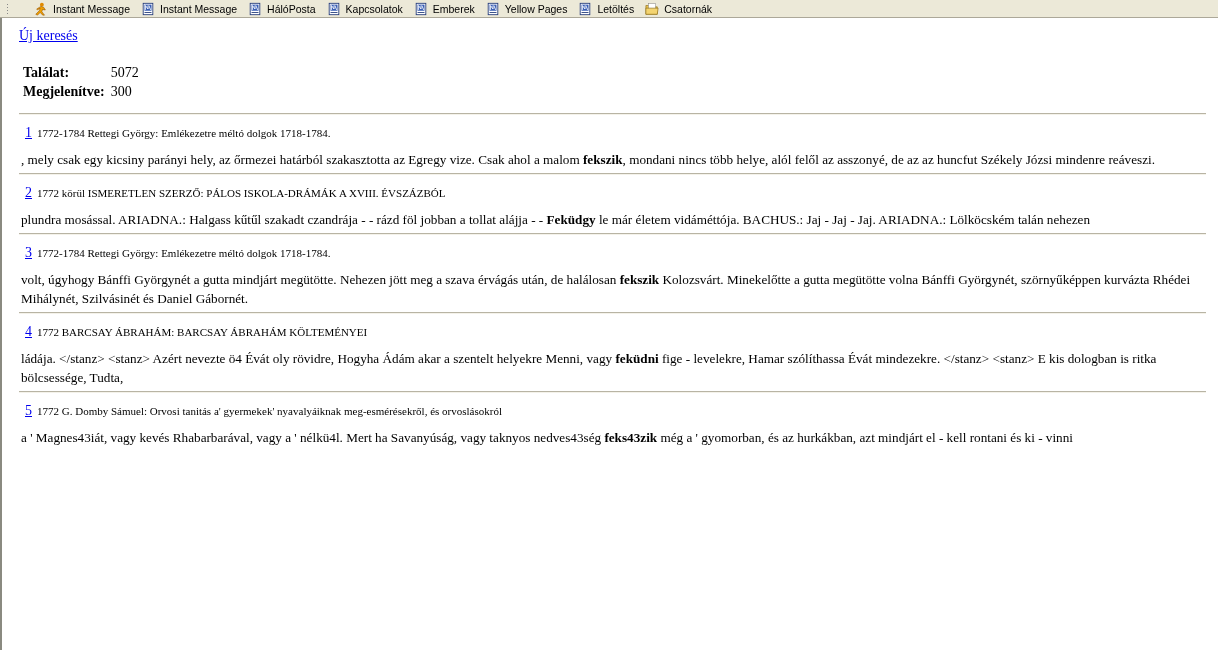 This screenshot has width=1218, height=650. I want to click on folder-icon, so click(652, 8).